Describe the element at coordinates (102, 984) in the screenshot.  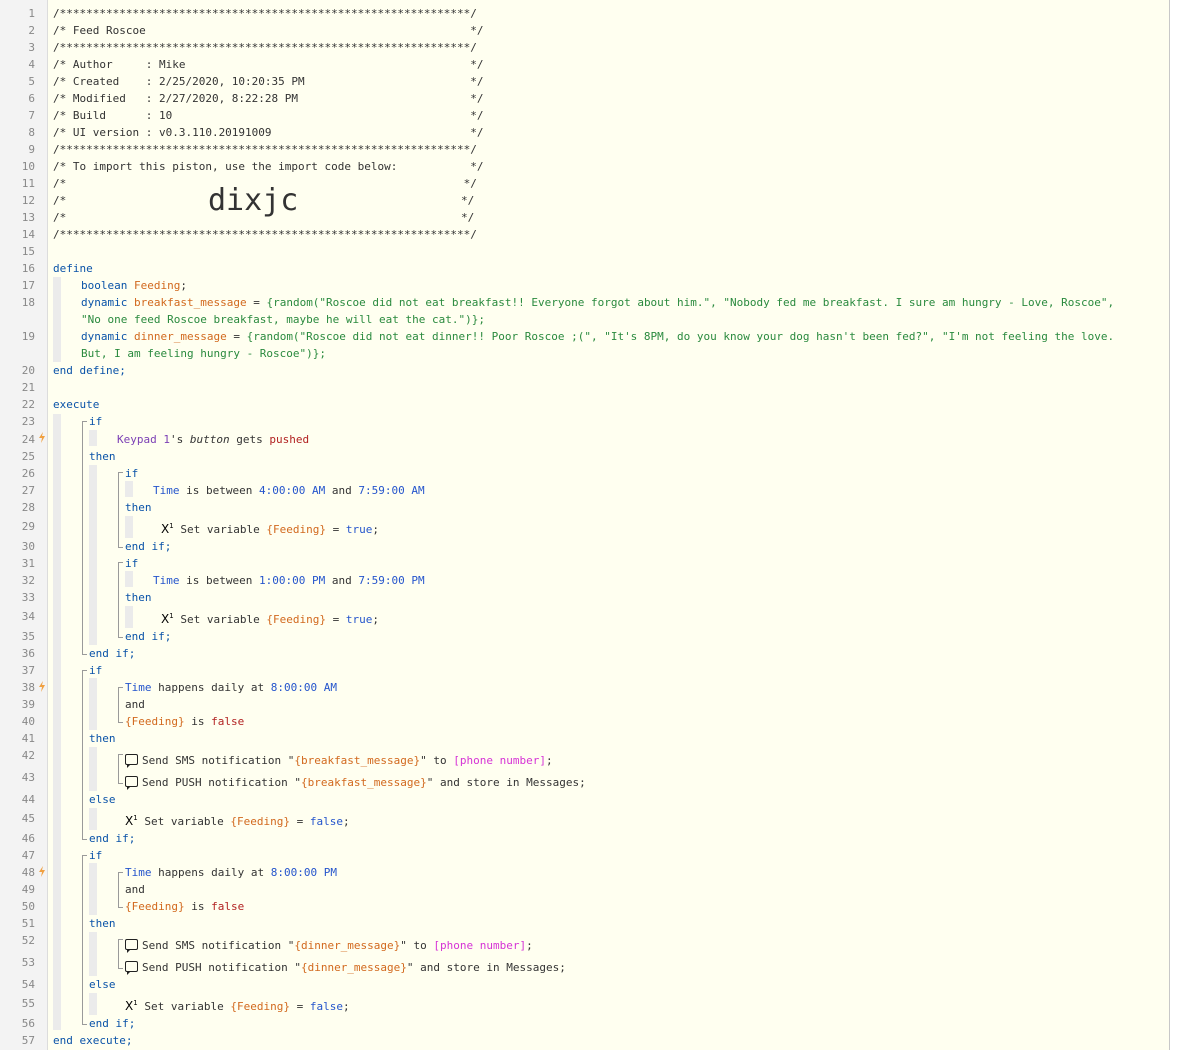
I see `else-keyword: else` at that location.